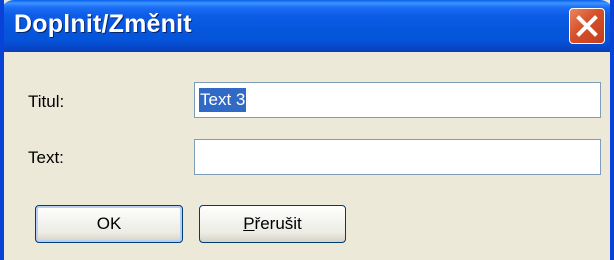 Image resolution: width=614 pixels, height=260 pixels. What do you see at coordinates (46, 157) in the screenshot?
I see `text-field-label: Text:` at bounding box center [46, 157].